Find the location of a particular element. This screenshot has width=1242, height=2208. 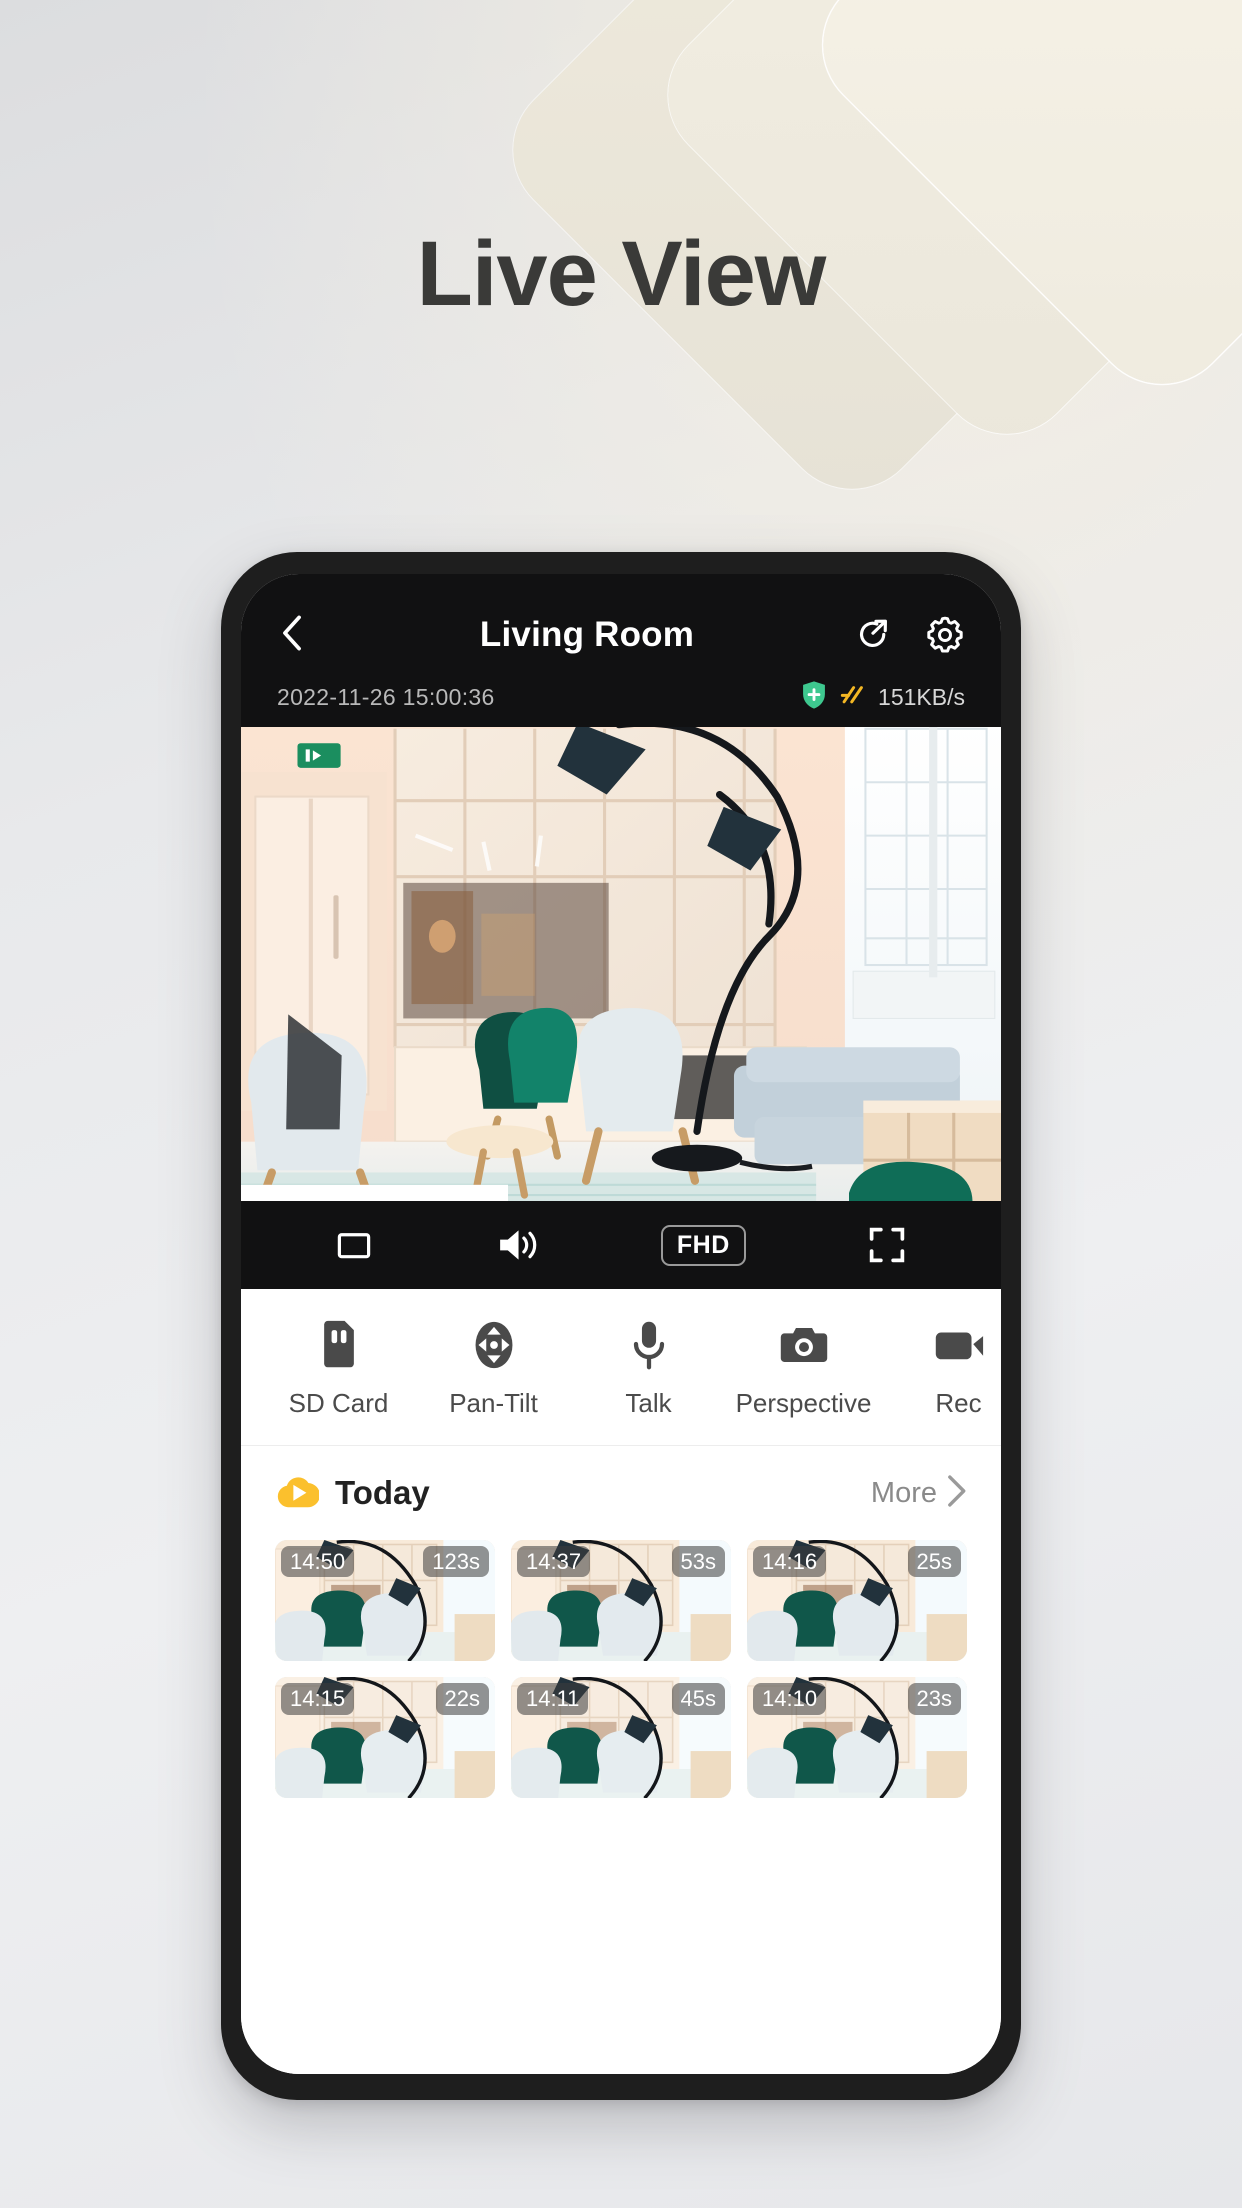

clip-thumbnail: 14:50 123s is located at coordinates (385, 1601).